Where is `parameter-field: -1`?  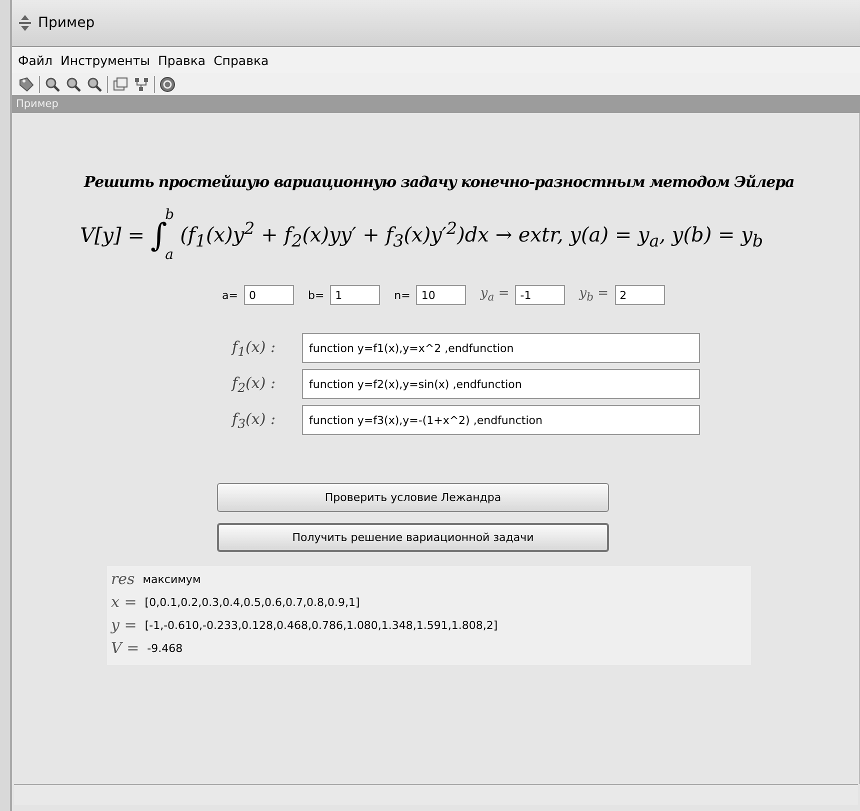 parameter-field: -1 is located at coordinates (540, 295).